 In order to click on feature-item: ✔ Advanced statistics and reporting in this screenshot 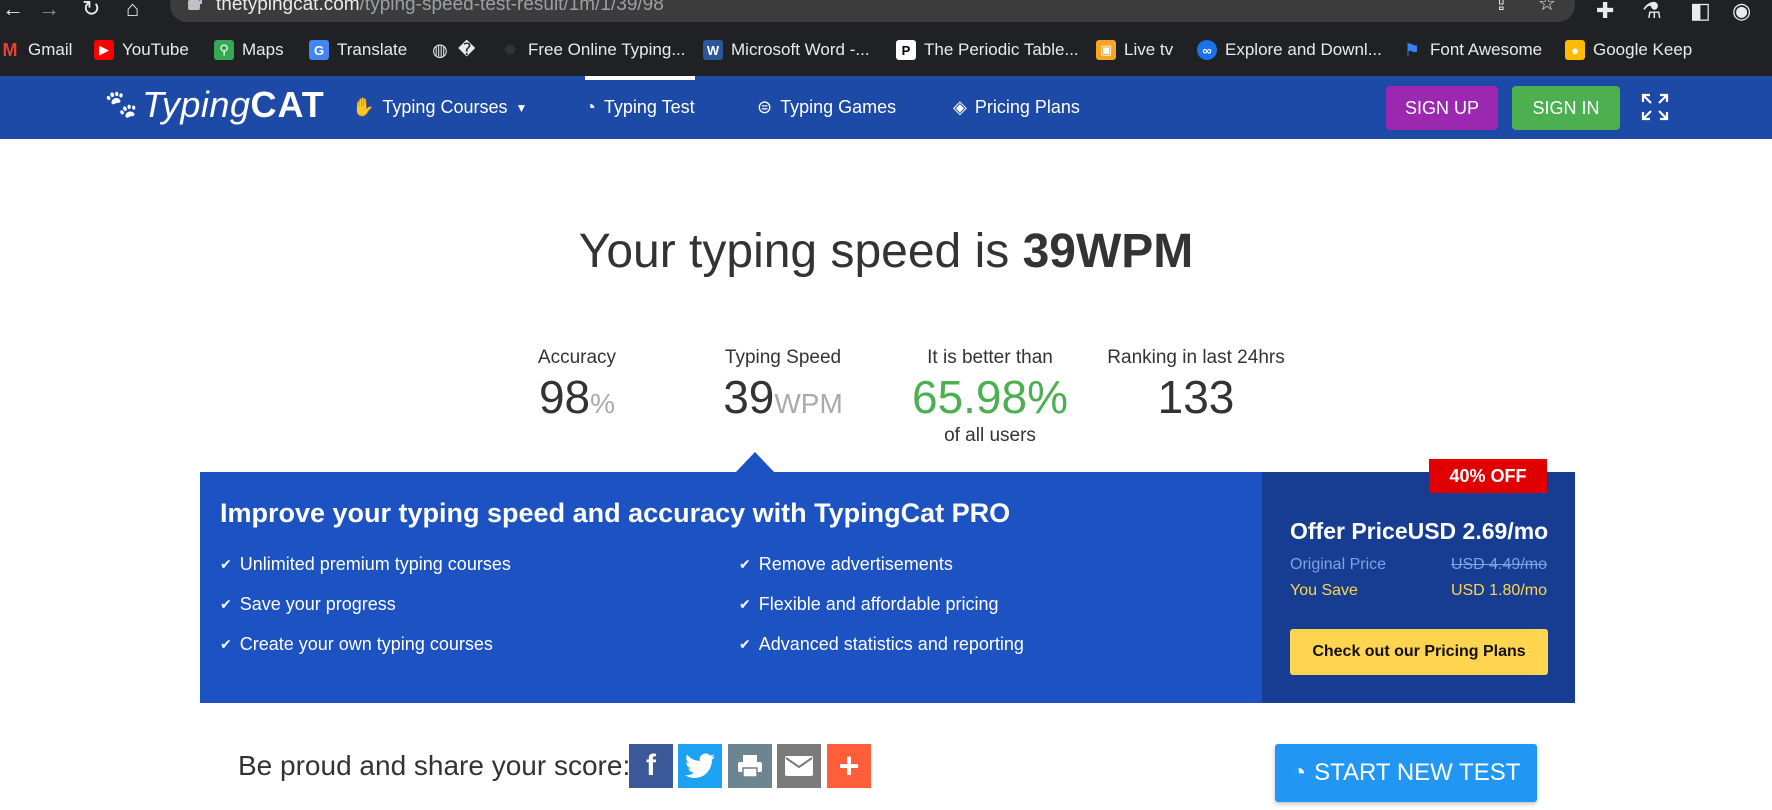, I will do `click(881, 644)`.